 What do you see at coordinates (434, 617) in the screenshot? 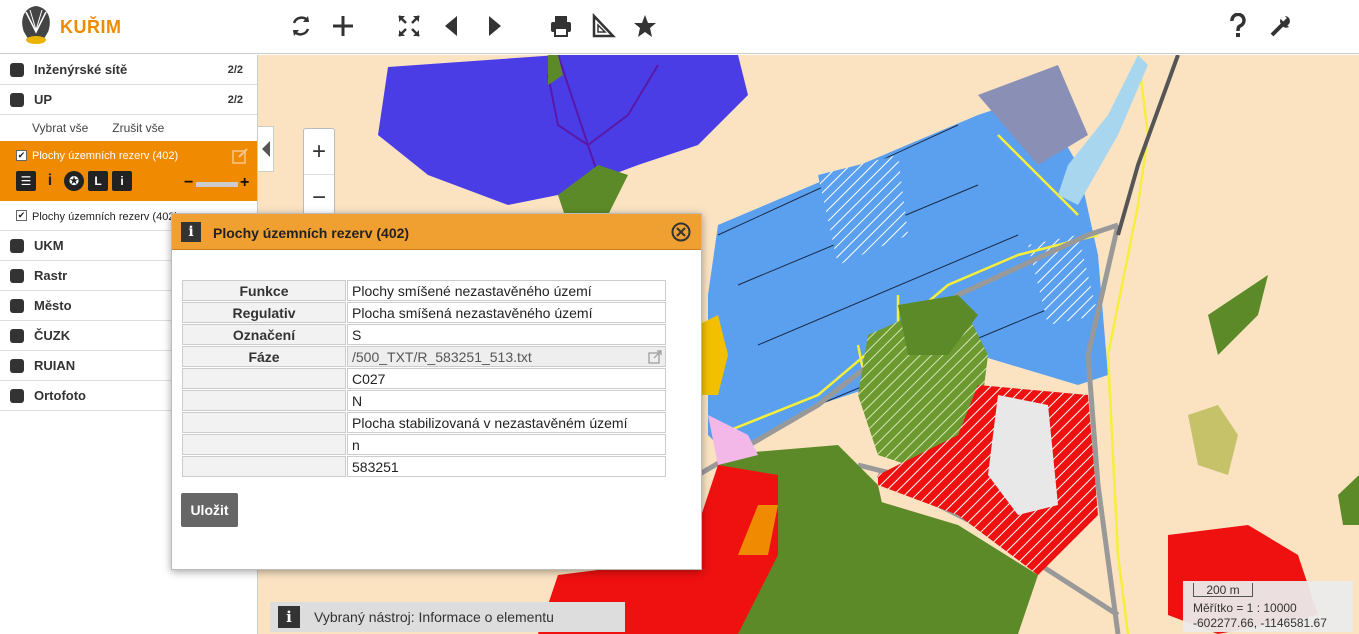
I see `status-text: Vybraný nástroj: Informace o elementu` at bounding box center [434, 617].